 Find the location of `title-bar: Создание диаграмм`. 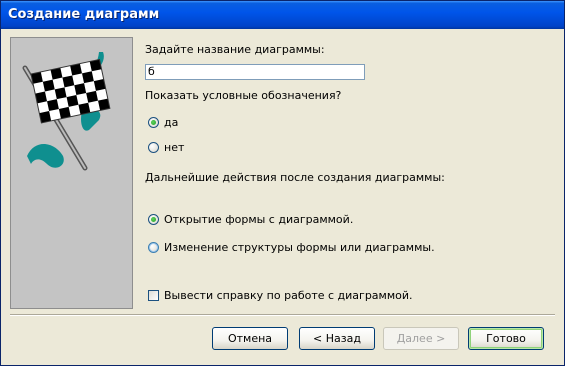

title-bar: Создание диаграмм is located at coordinates (282, 15).